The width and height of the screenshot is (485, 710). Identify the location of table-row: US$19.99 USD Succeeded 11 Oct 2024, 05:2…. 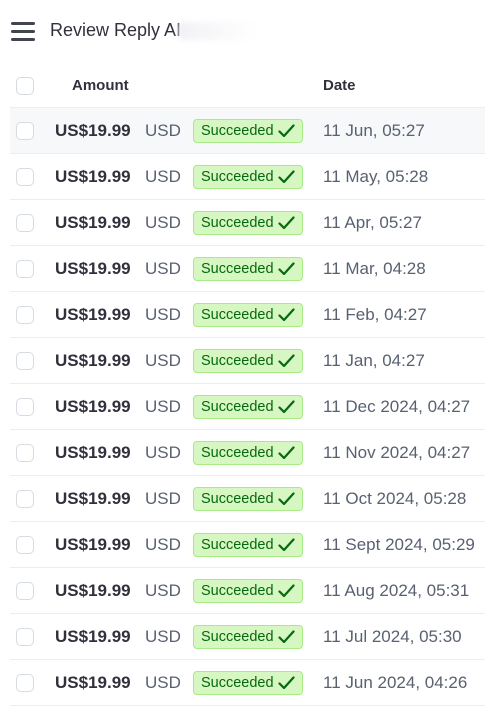
(247, 499).